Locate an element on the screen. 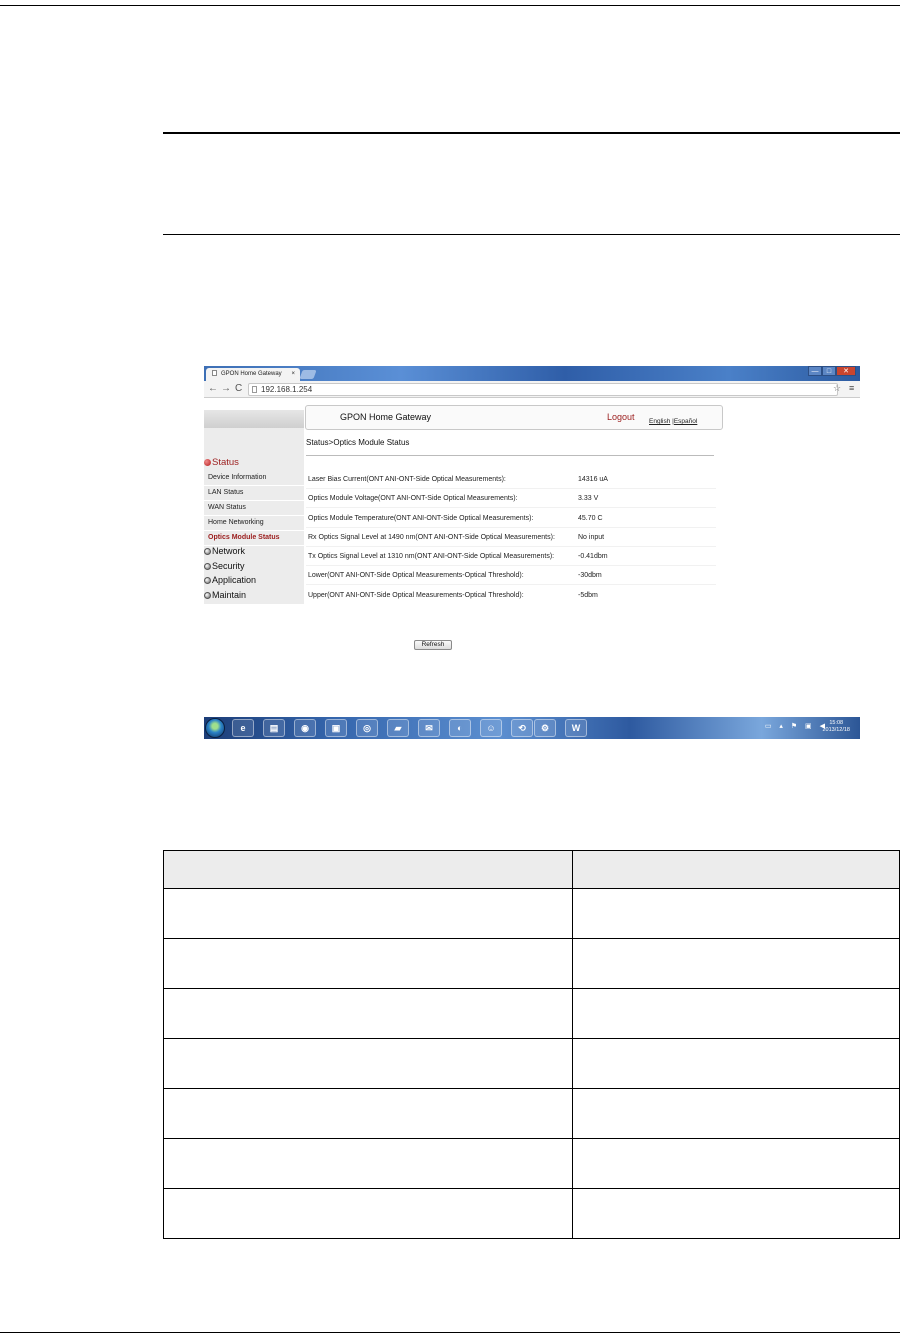 The image size is (900, 1343). reload-icon: C is located at coordinates (238, 389).